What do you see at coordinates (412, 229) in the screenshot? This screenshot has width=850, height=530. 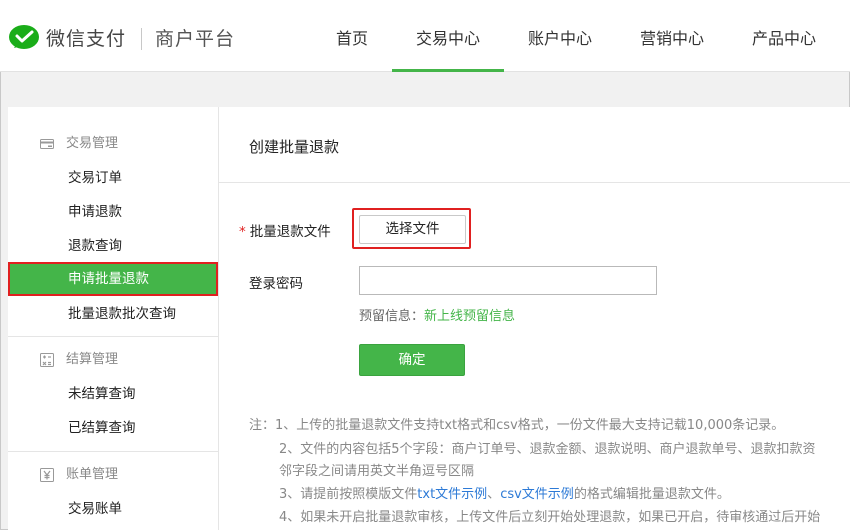 I see `choose-file-button: 选择文件` at bounding box center [412, 229].